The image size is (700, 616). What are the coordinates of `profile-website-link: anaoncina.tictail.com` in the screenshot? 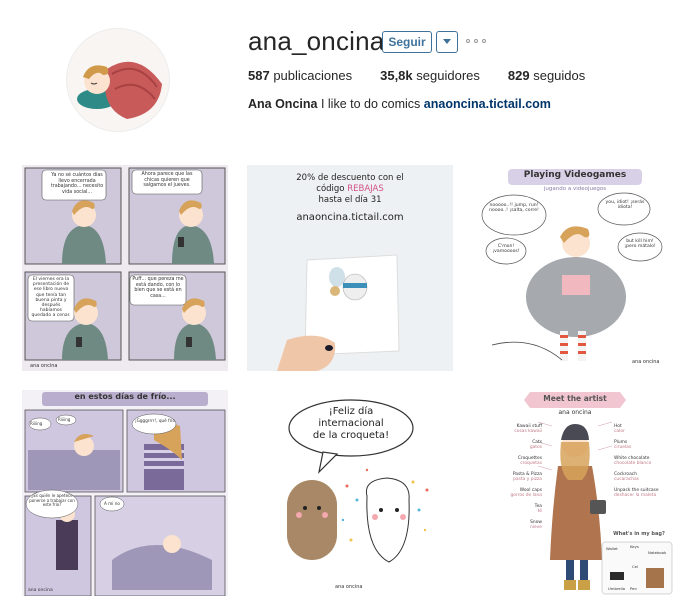 It's located at (487, 104).